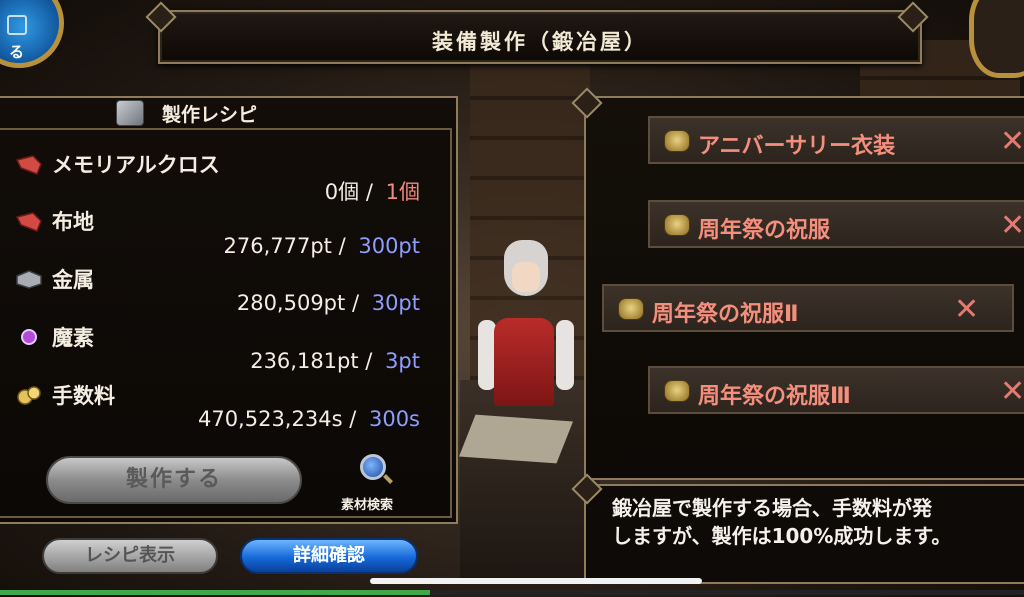 The width and height of the screenshot is (1024, 597). Describe the element at coordinates (210, 115) in the screenshot. I see `recipe-title: 製作レシピ` at that location.